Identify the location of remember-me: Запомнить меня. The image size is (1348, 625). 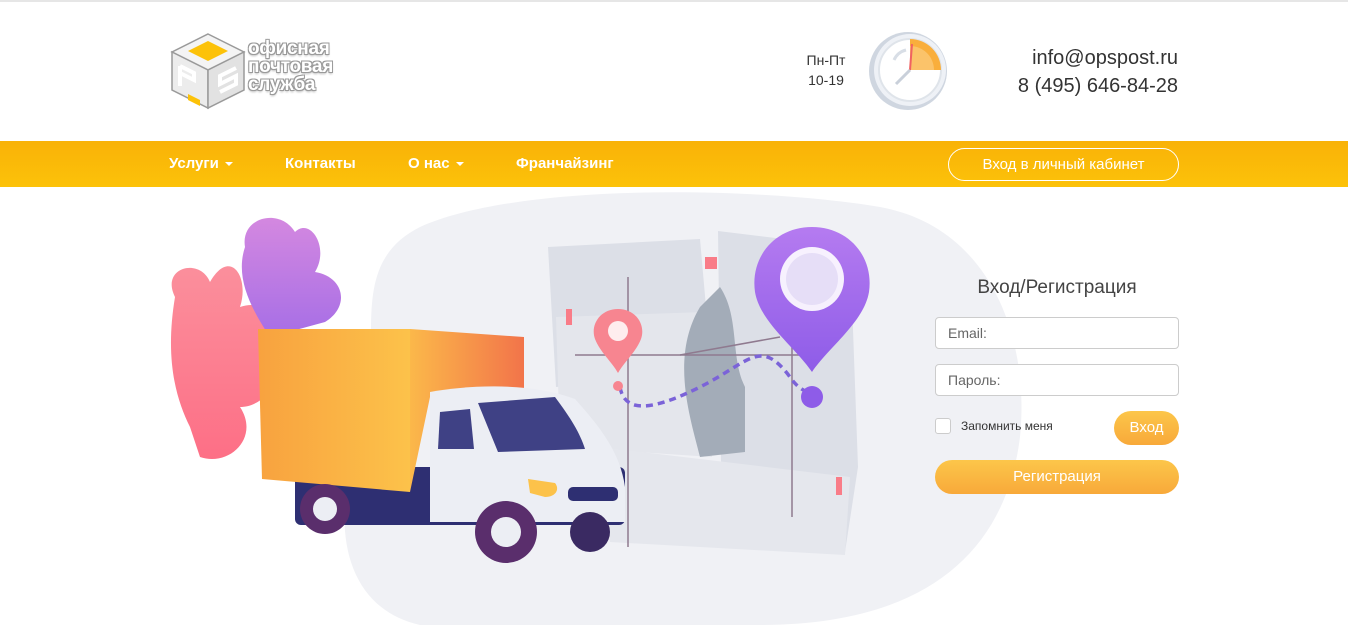
(994, 426).